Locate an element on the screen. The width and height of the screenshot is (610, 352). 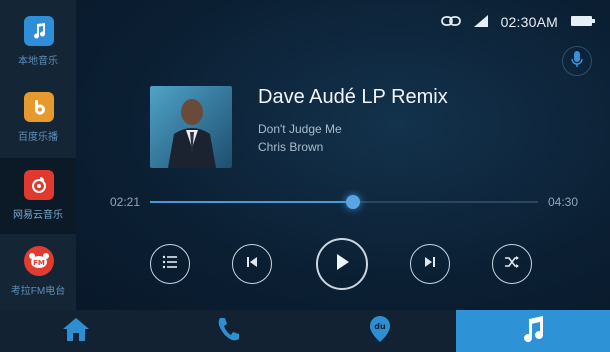
previous-icon is located at coordinates (252, 264).